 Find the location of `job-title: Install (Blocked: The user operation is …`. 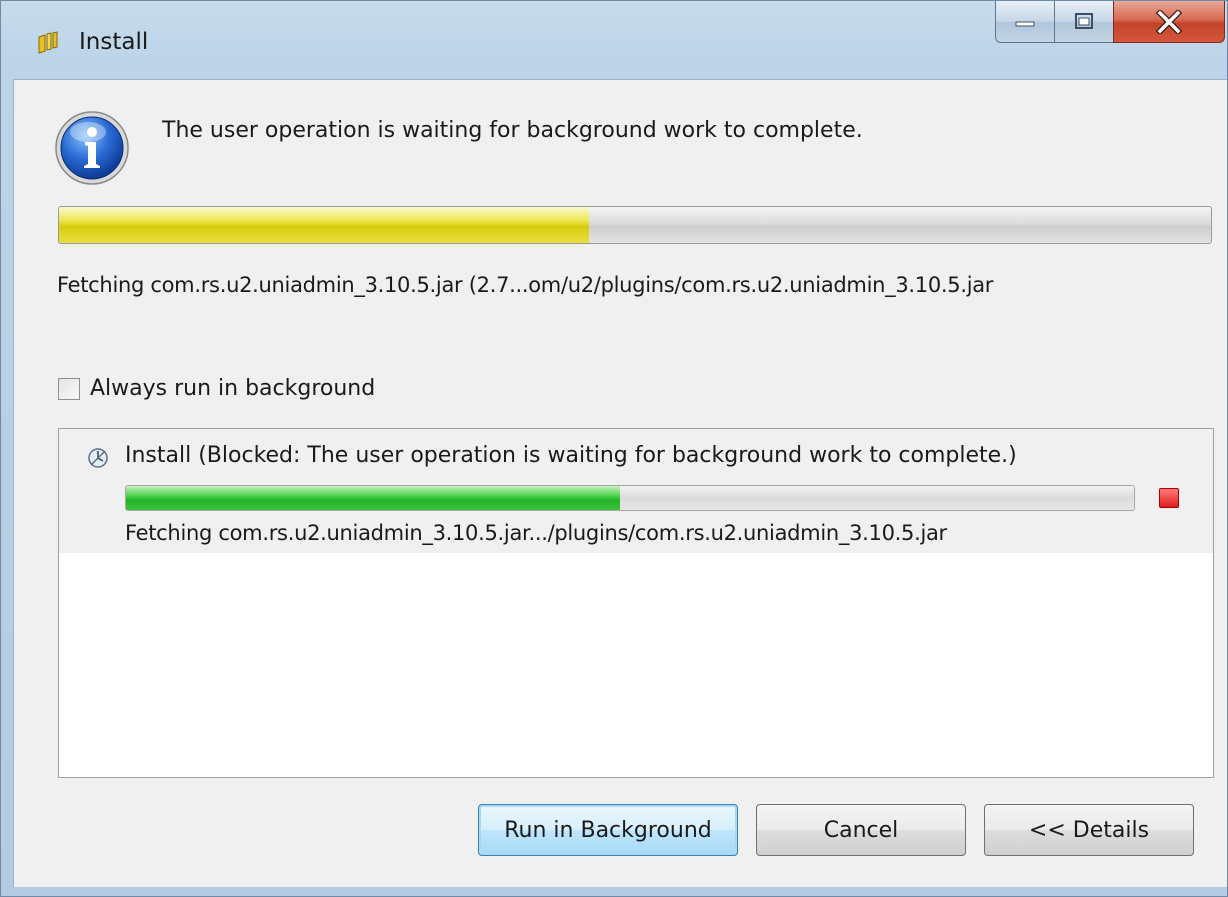

job-title: Install (Blocked: The user operation is … is located at coordinates (571, 455).